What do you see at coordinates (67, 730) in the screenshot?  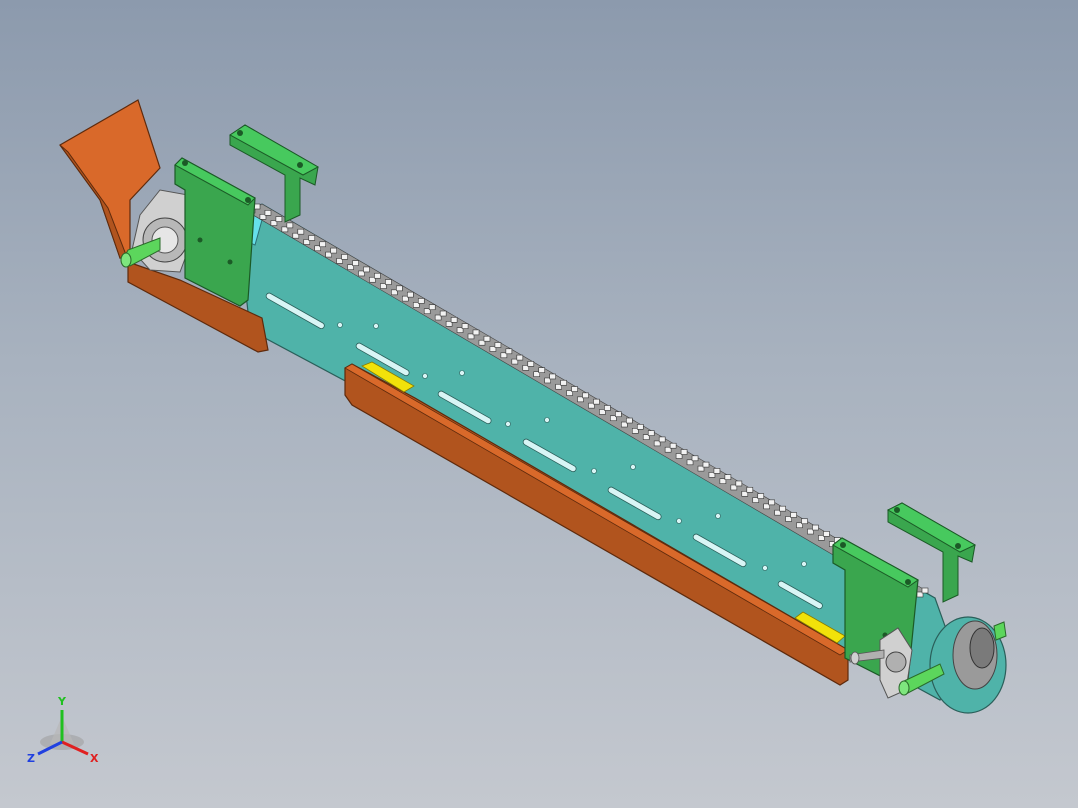 I see `axis-triad: Y X Z` at bounding box center [67, 730].